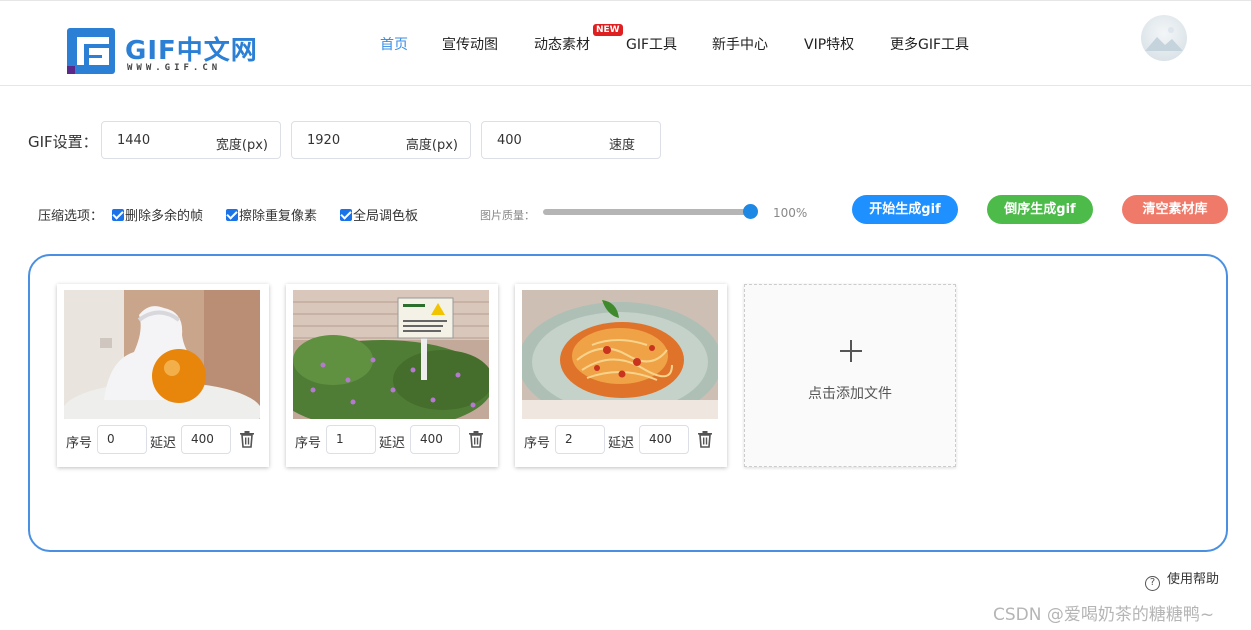 Image resolution: width=1251 pixels, height=630 pixels. I want to click on speed-value: 400, so click(509, 140).